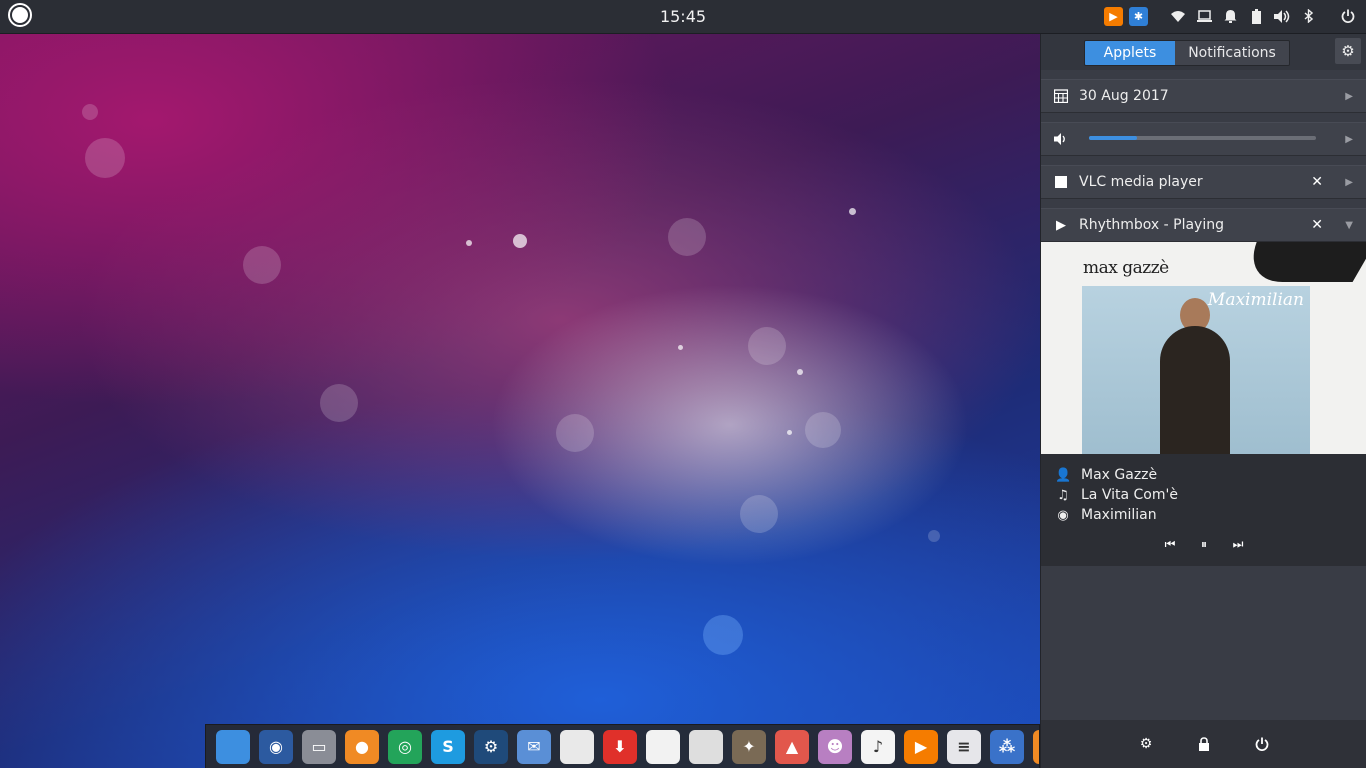 This screenshot has width=1366, height=768. What do you see at coordinates (1113, 138) in the screenshot?
I see `volume-slider-fill` at bounding box center [1113, 138].